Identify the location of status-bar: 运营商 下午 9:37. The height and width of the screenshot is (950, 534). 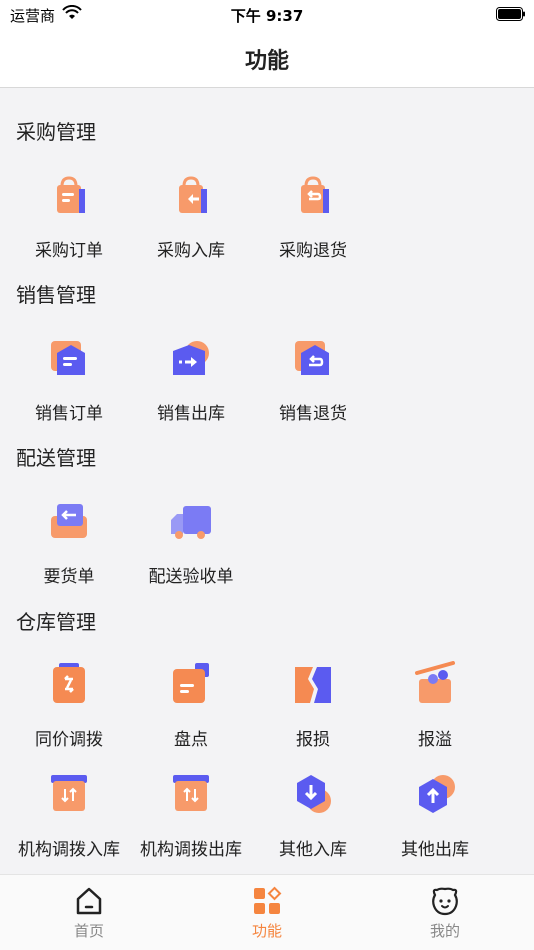
(267, 15).